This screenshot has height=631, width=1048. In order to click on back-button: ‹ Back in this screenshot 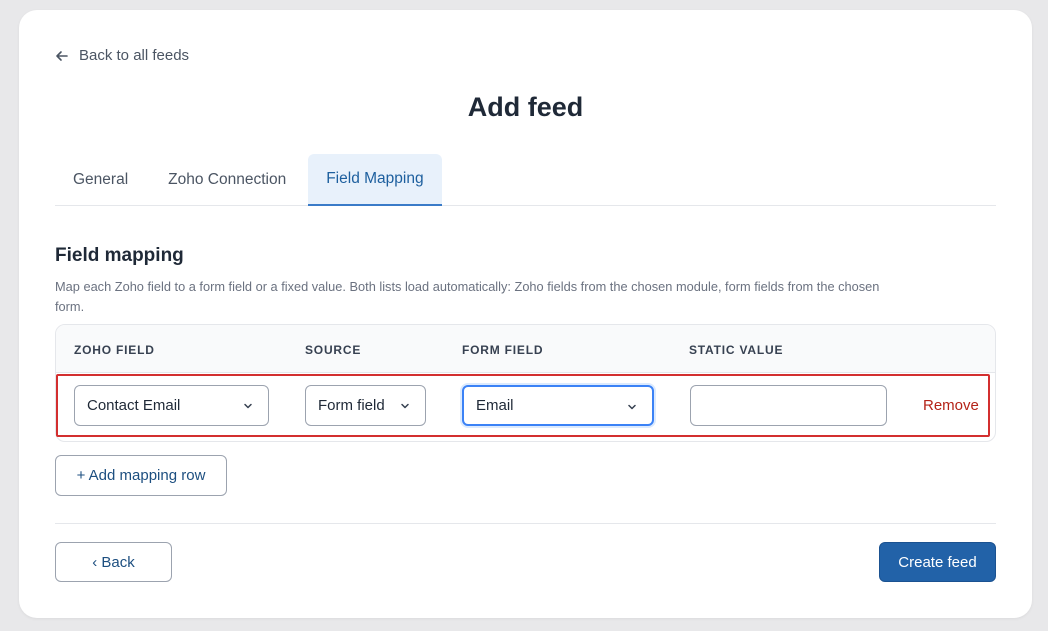, I will do `click(113, 562)`.